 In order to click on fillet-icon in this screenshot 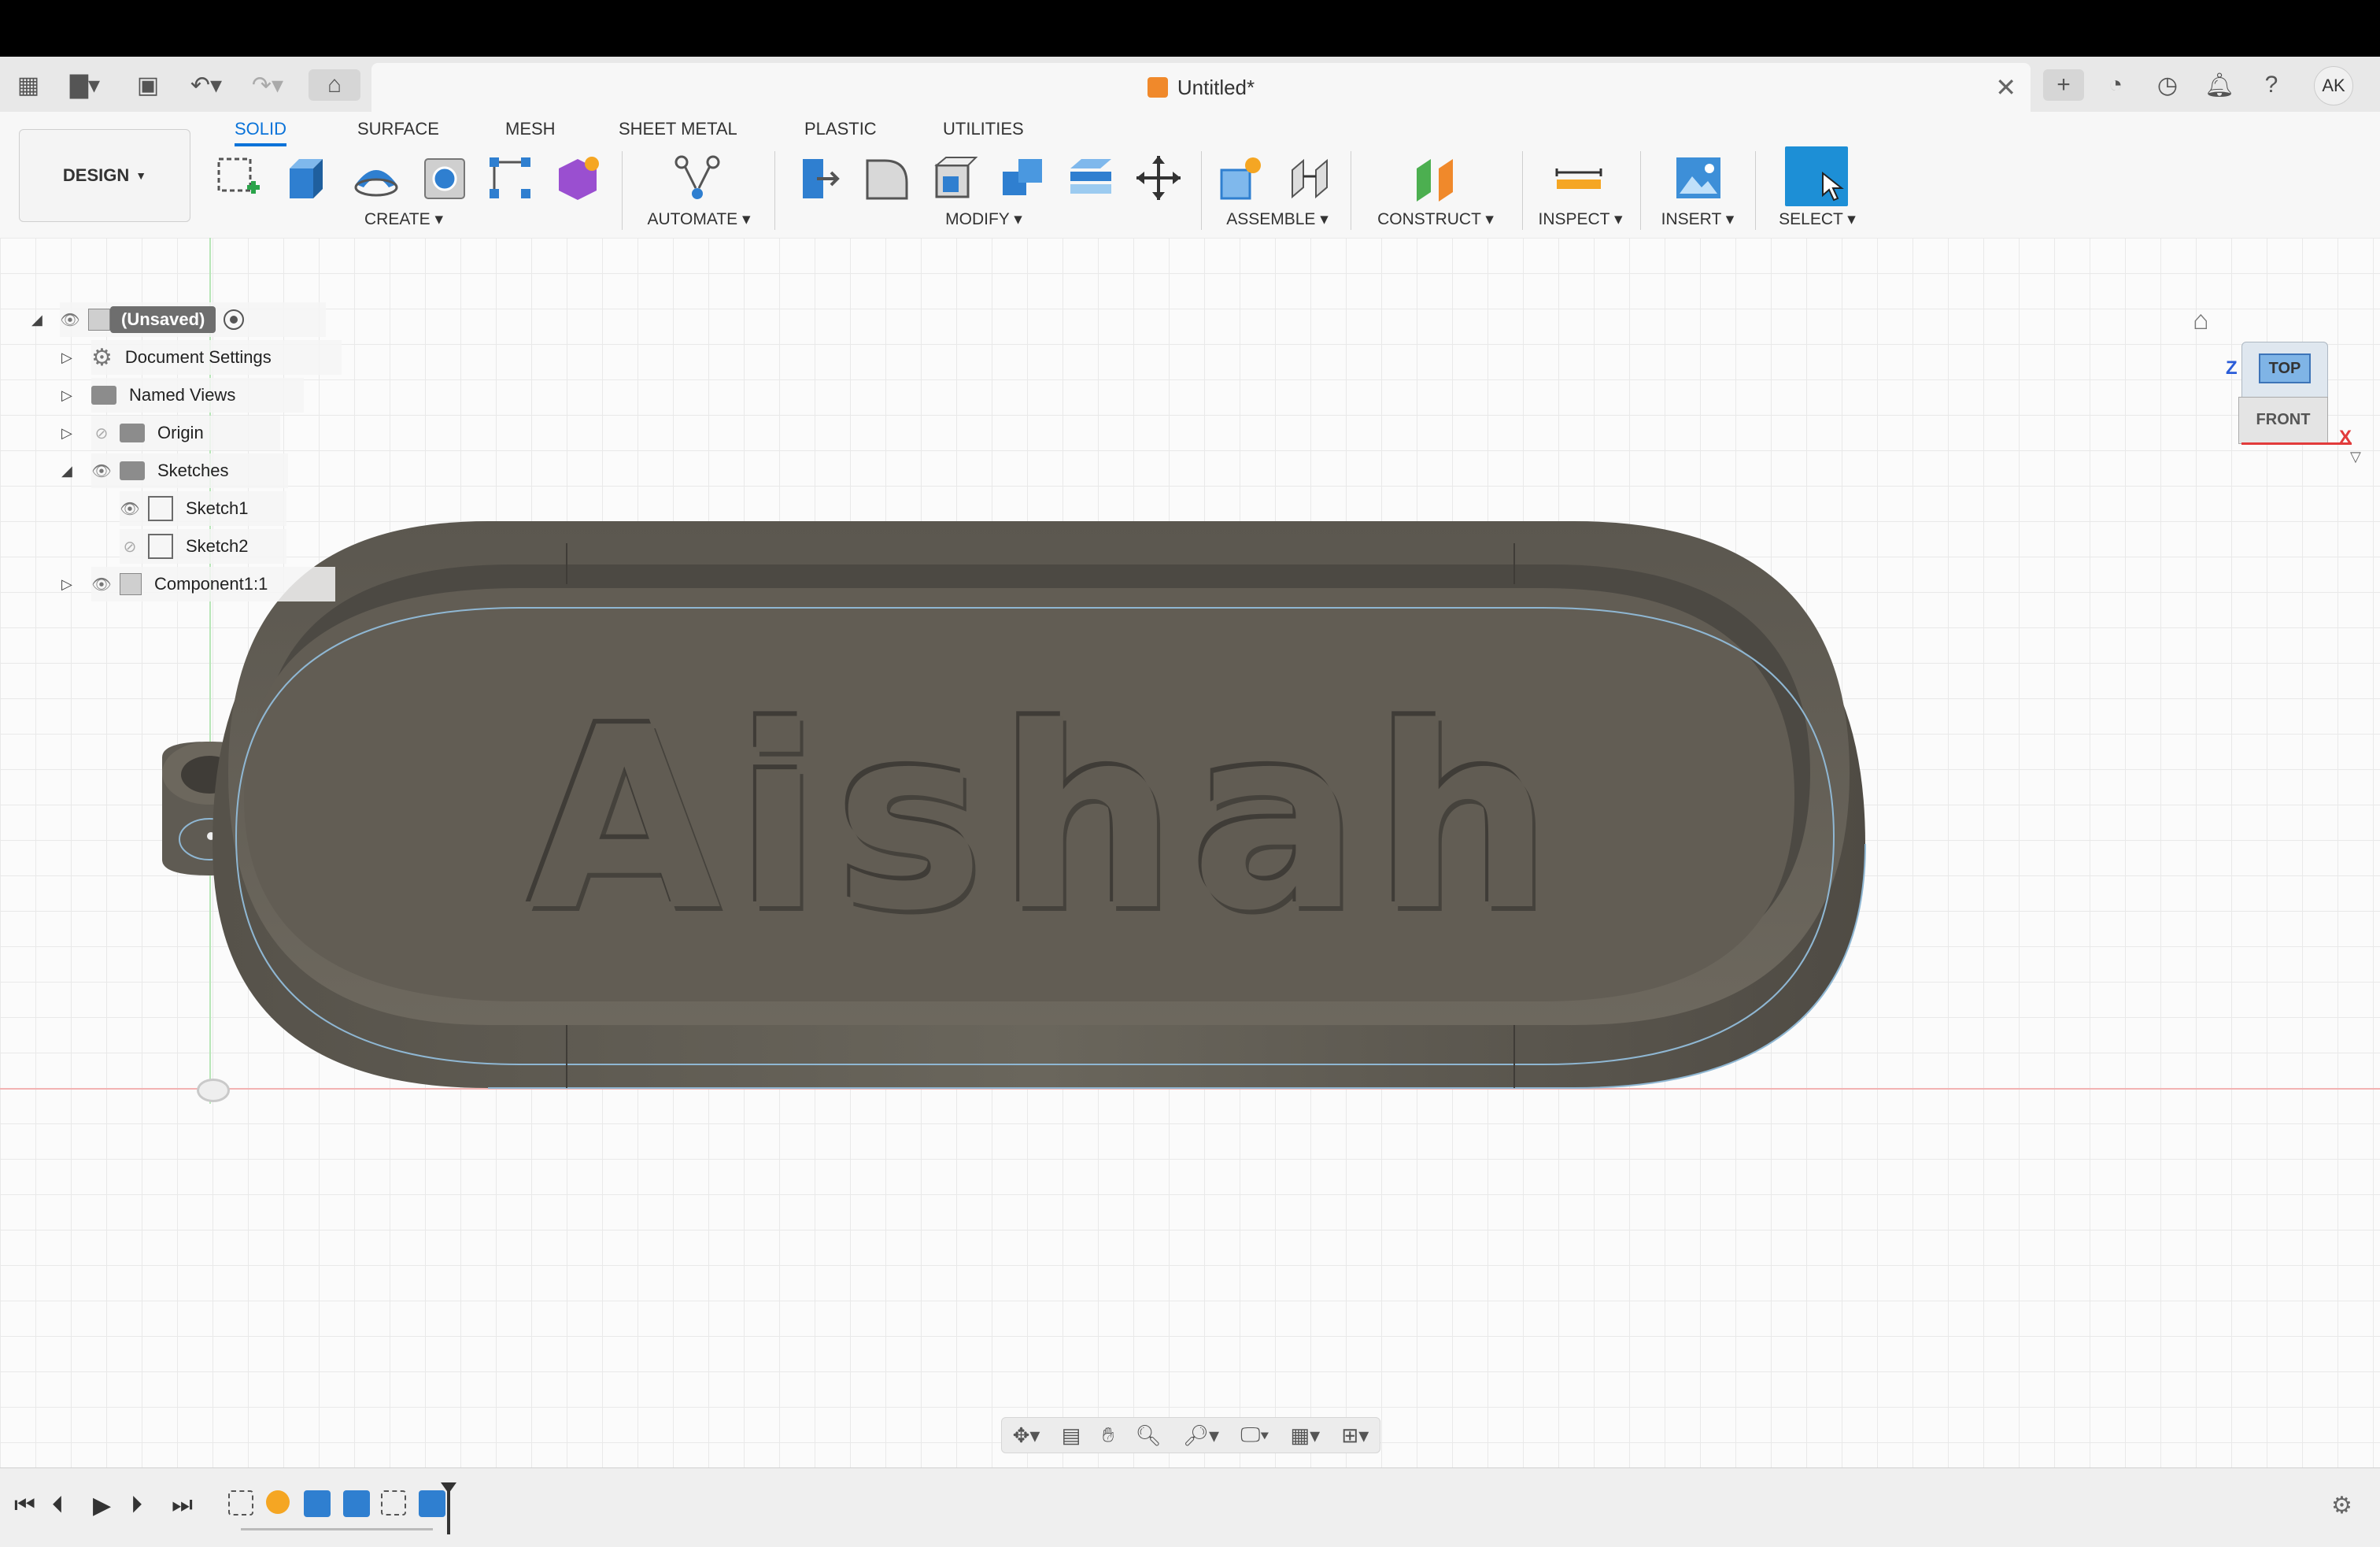, I will do `click(886, 178)`.